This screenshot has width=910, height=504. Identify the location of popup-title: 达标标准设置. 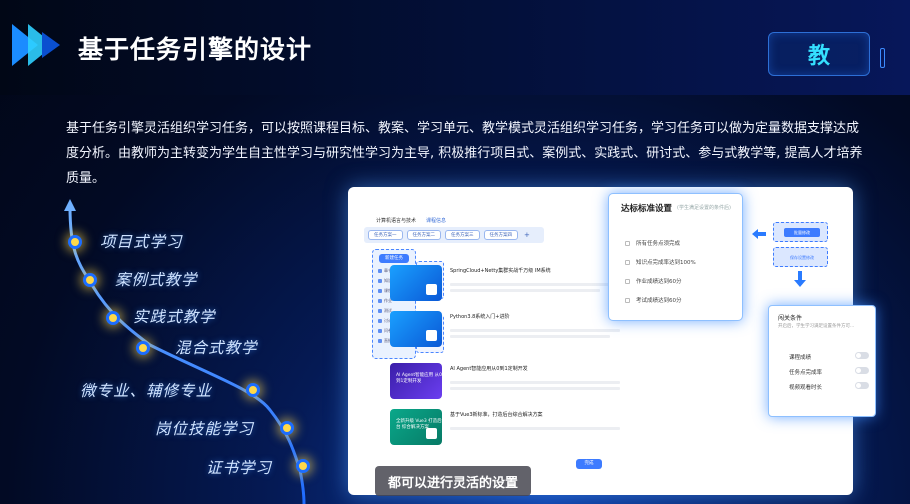
(647, 209).